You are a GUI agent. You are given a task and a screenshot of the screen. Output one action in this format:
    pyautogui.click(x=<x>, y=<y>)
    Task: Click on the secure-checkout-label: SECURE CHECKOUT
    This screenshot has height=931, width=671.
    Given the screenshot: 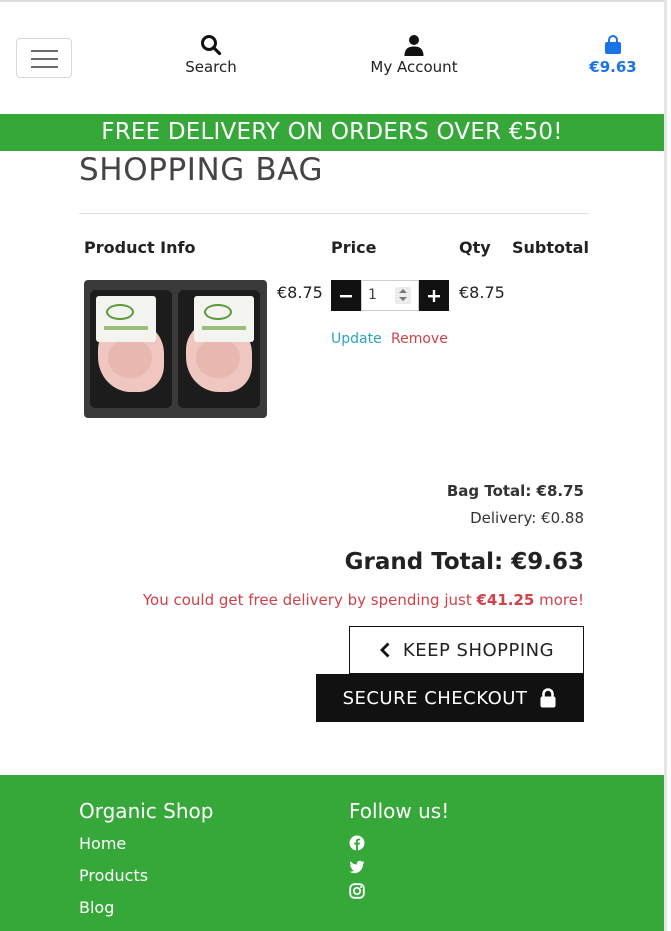 What is the action you would take?
    pyautogui.click(x=435, y=698)
    